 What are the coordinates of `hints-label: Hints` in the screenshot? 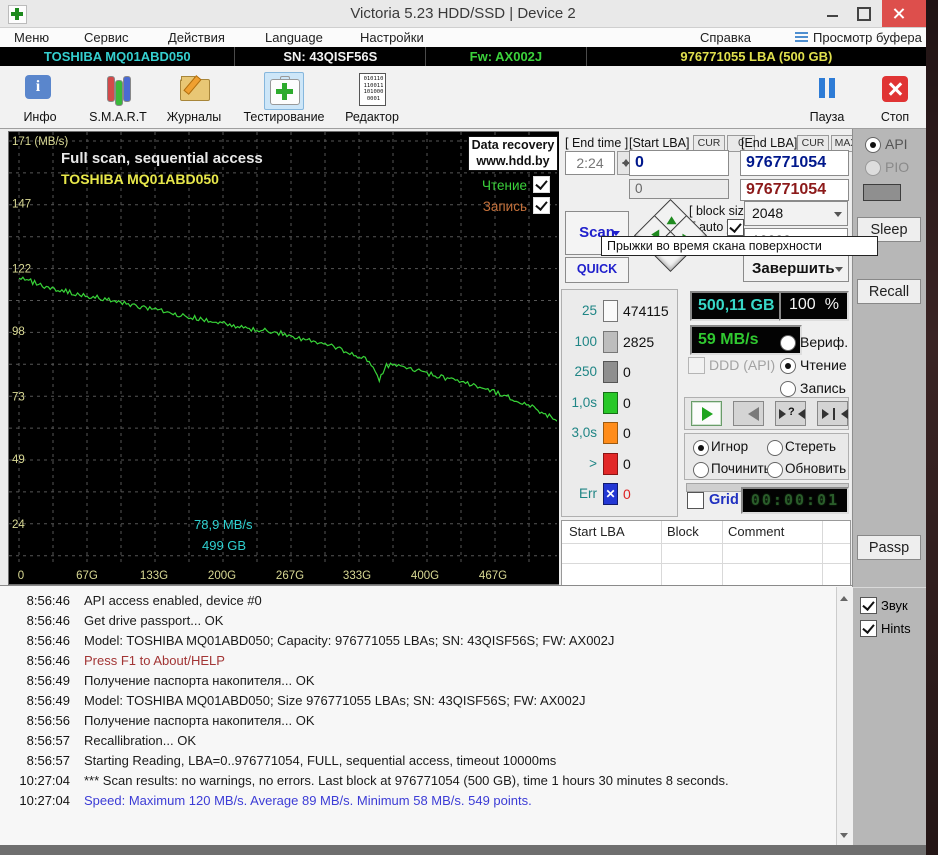 It's located at (896, 628).